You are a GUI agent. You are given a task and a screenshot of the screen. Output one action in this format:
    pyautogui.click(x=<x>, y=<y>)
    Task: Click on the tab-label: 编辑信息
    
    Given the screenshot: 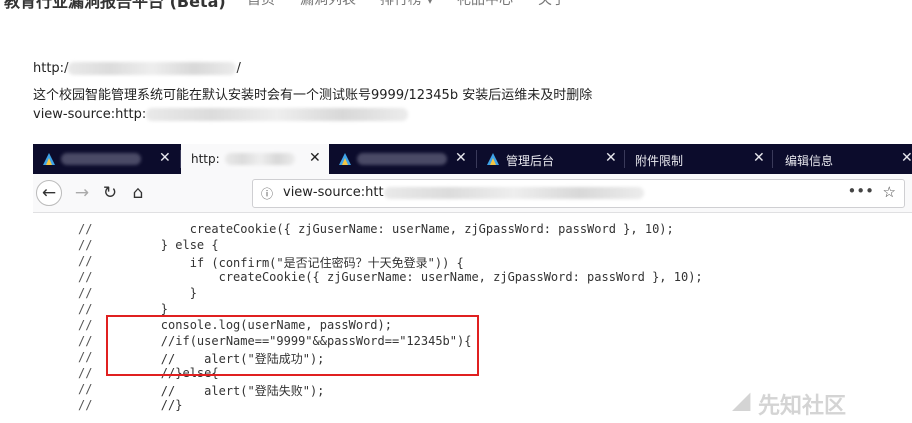 What is the action you would take?
    pyautogui.click(x=809, y=161)
    